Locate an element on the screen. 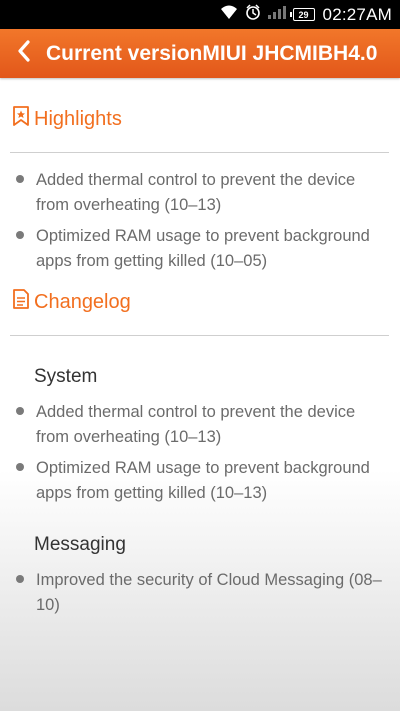 The height and width of the screenshot is (711, 400). battery-icon: 29 is located at coordinates (302, 14).